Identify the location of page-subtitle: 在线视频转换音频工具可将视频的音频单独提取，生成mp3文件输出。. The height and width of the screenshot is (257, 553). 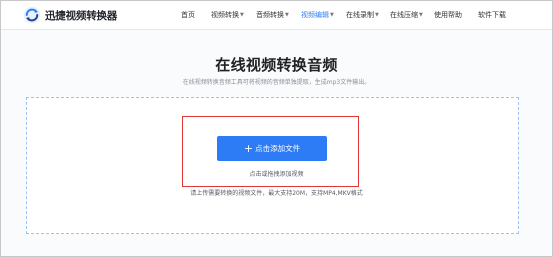
(276, 82).